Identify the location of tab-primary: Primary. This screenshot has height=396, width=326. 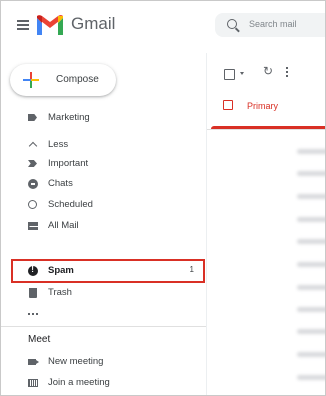
(266, 109).